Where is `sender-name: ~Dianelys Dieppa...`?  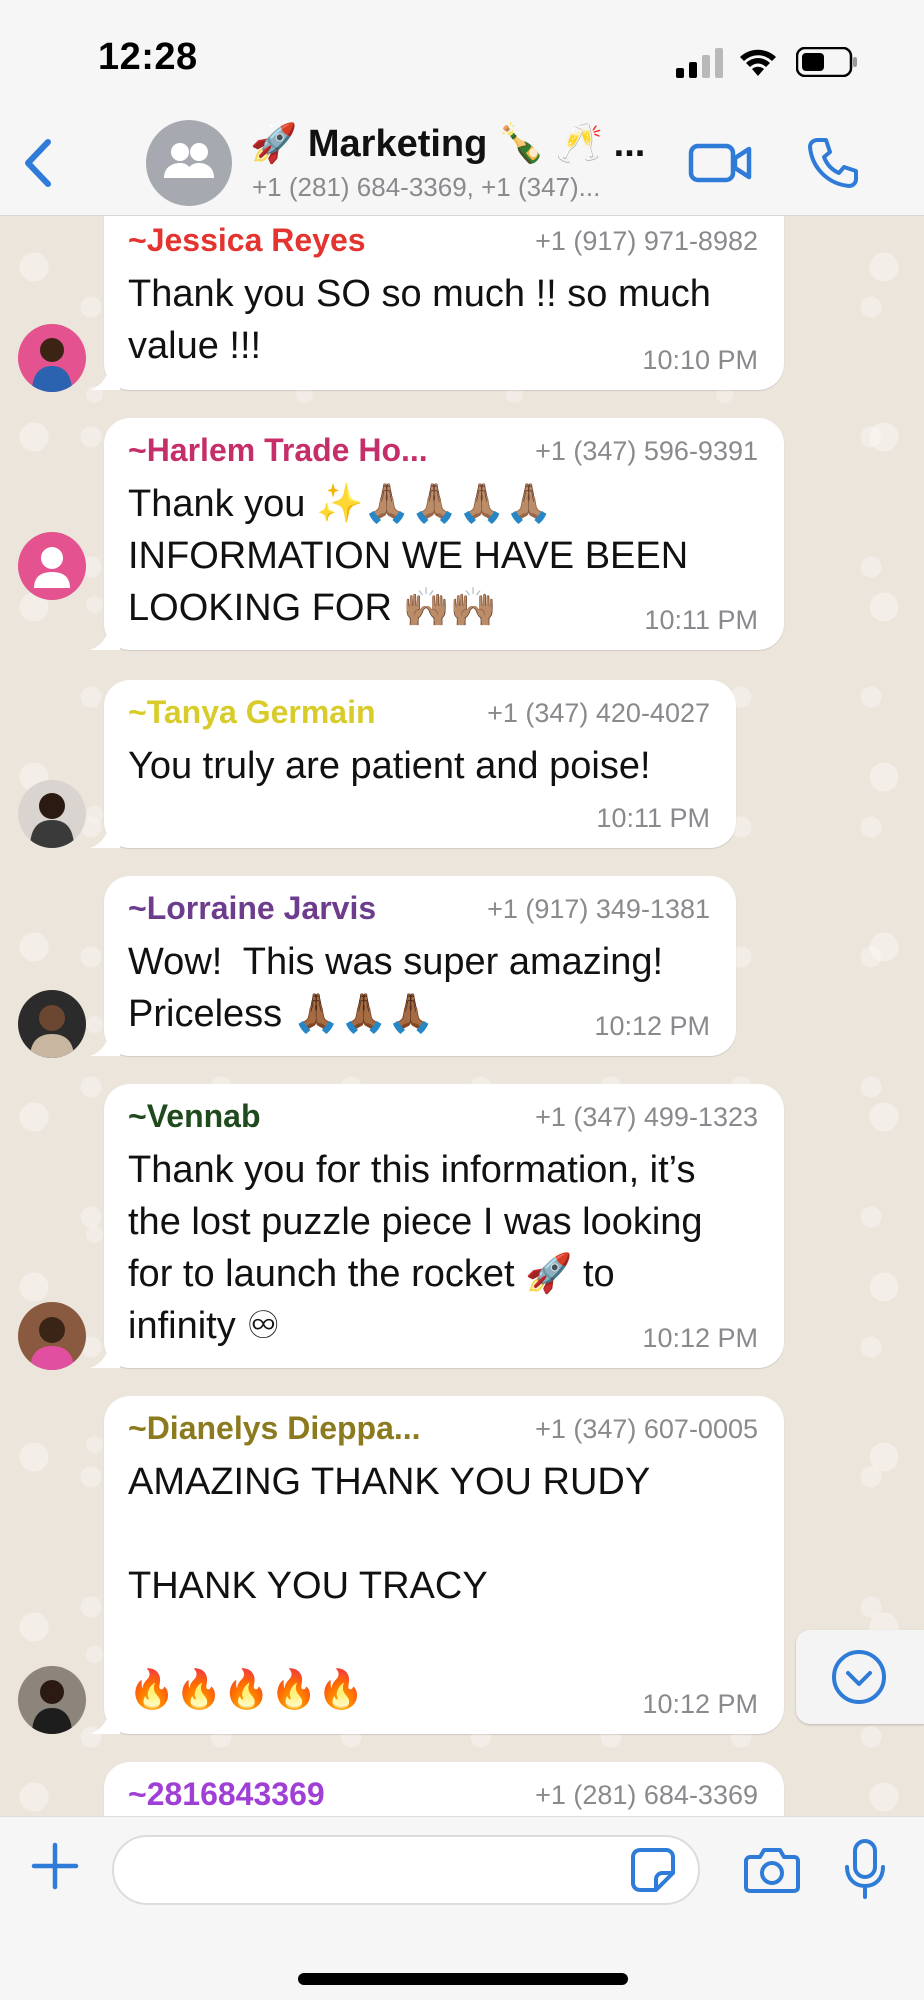 sender-name: ~Dianelys Dieppa... is located at coordinates (274, 1428).